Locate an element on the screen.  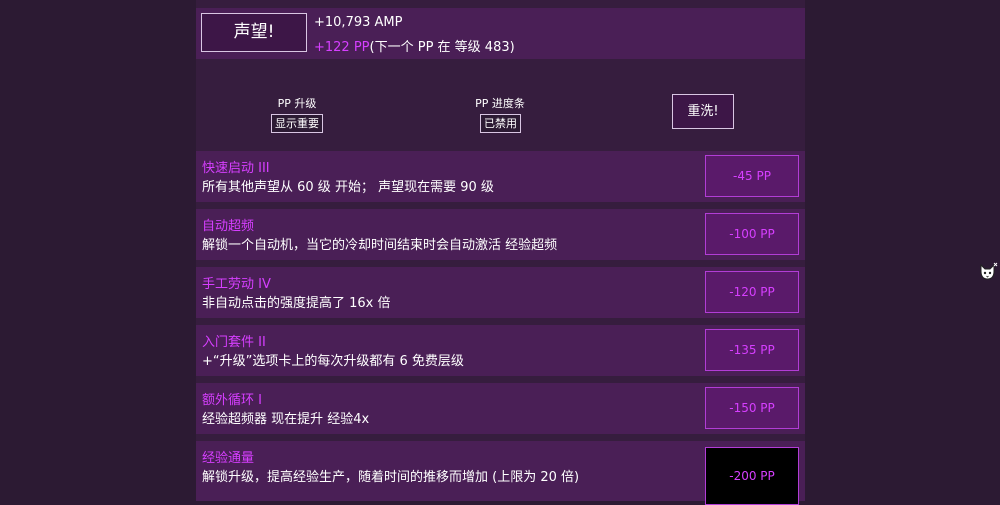
upgrade-row: 入门套件 II +“升级”选项卡上的每次升级都有 6 免费层级 -135 PP is located at coordinates (500, 350).